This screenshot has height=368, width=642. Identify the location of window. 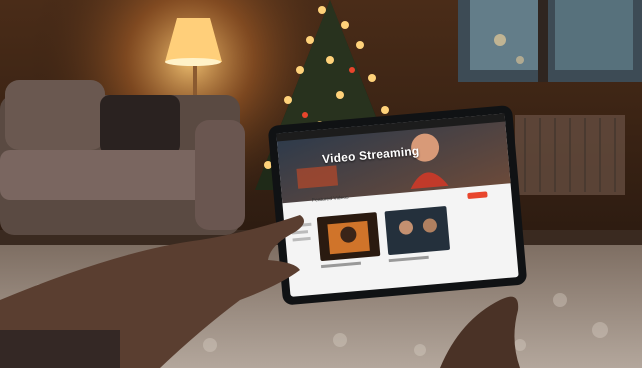
(550, 41).